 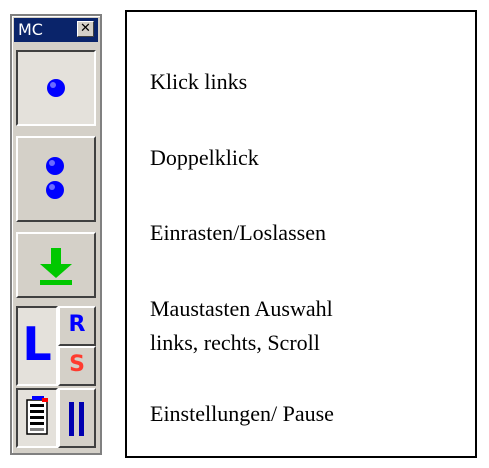 I want to click on legend-click-left: Klick links, so click(x=199, y=81).